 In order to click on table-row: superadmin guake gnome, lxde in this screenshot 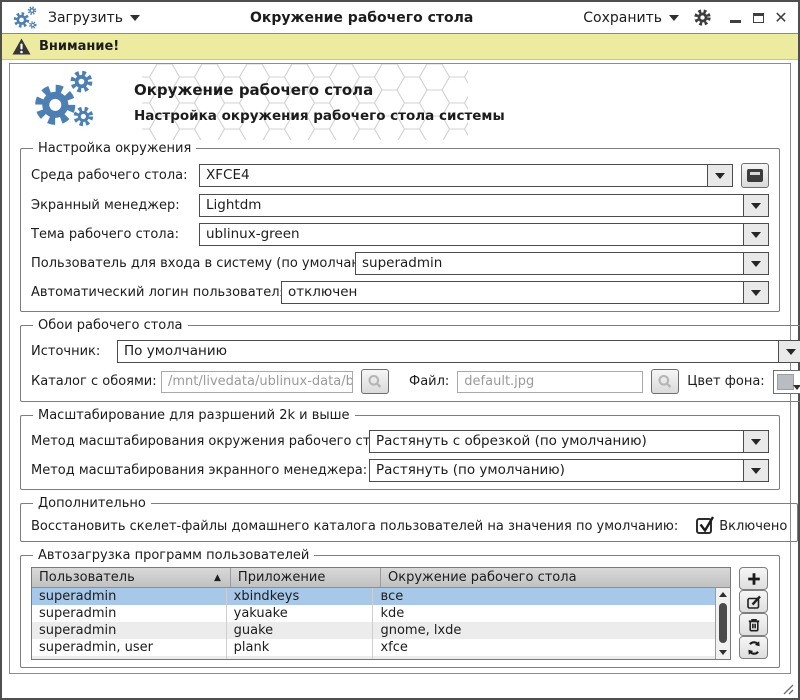, I will do `click(373, 630)`.